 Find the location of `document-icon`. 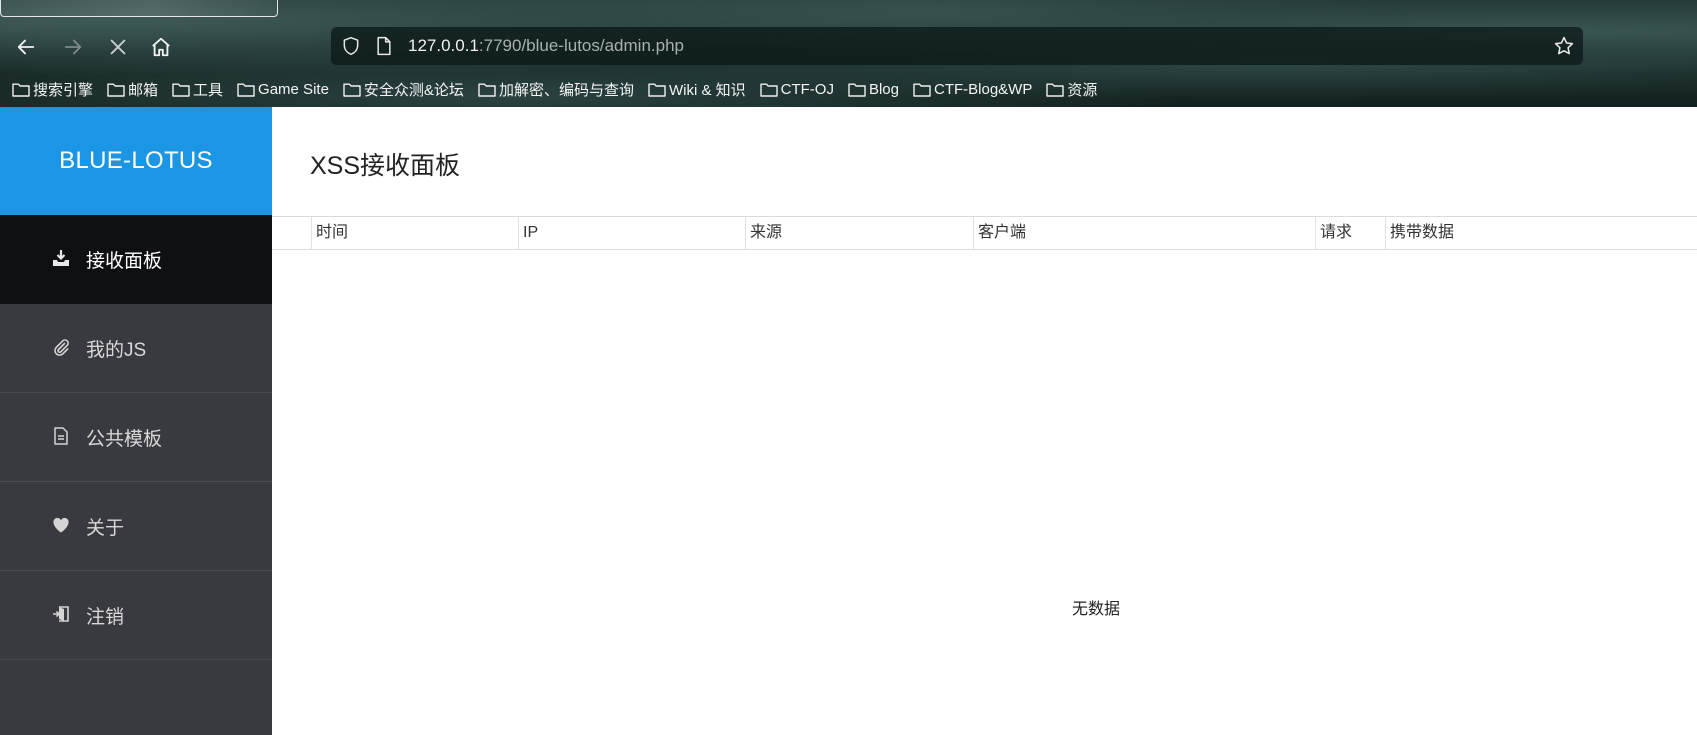

document-icon is located at coordinates (61, 436).